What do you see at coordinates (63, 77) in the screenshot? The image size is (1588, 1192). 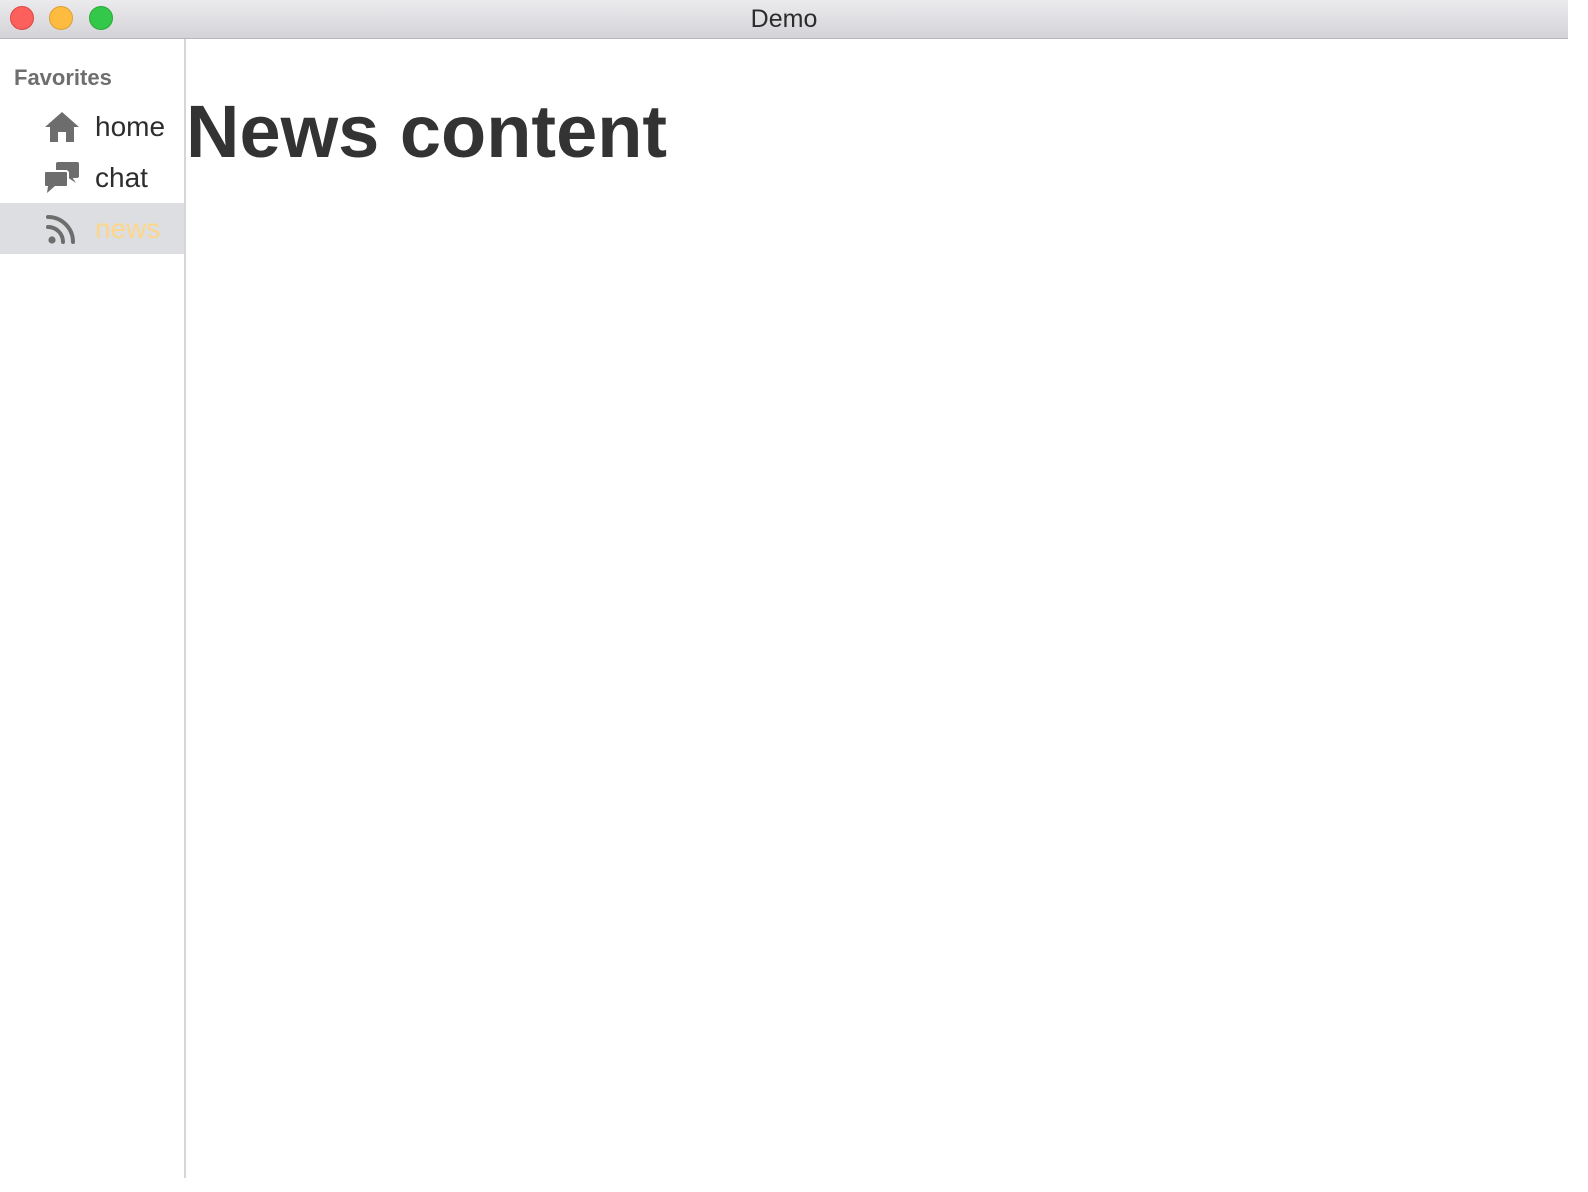 I see `sidebar-section-heading: Favorites` at bounding box center [63, 77].